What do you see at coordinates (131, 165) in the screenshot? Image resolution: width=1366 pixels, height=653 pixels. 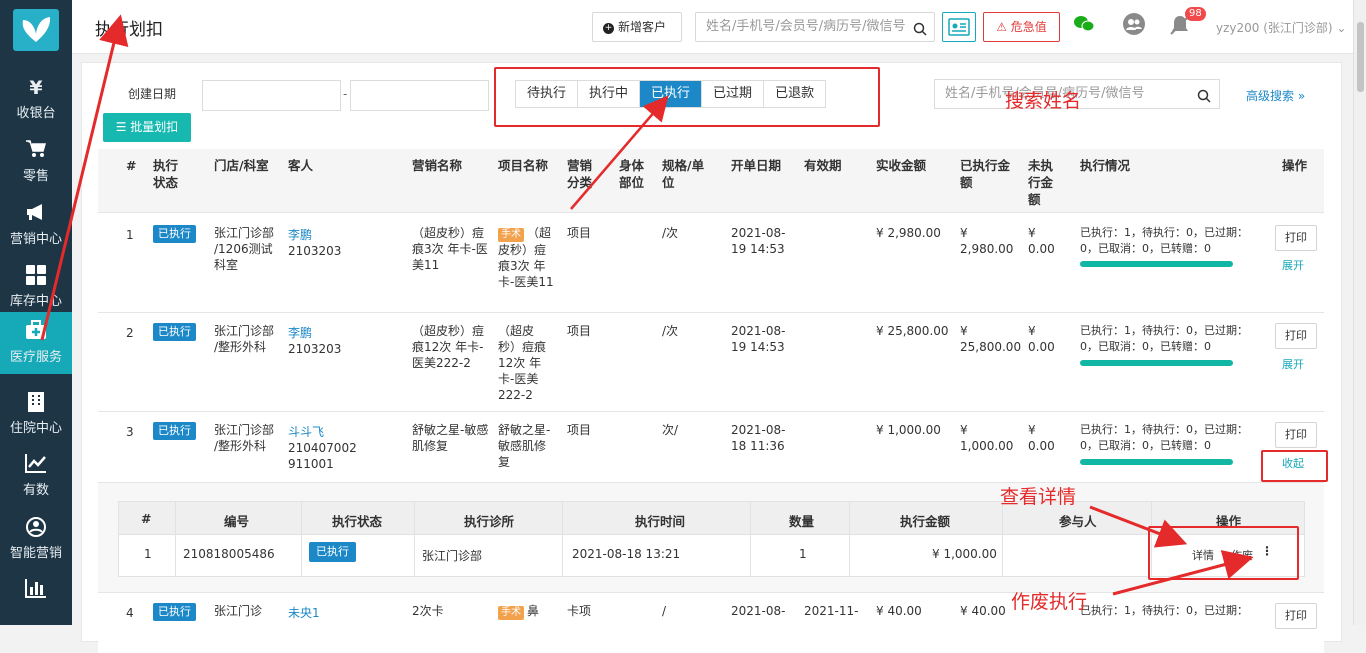 I see `col-index: #` at bounding box center [131, 165].